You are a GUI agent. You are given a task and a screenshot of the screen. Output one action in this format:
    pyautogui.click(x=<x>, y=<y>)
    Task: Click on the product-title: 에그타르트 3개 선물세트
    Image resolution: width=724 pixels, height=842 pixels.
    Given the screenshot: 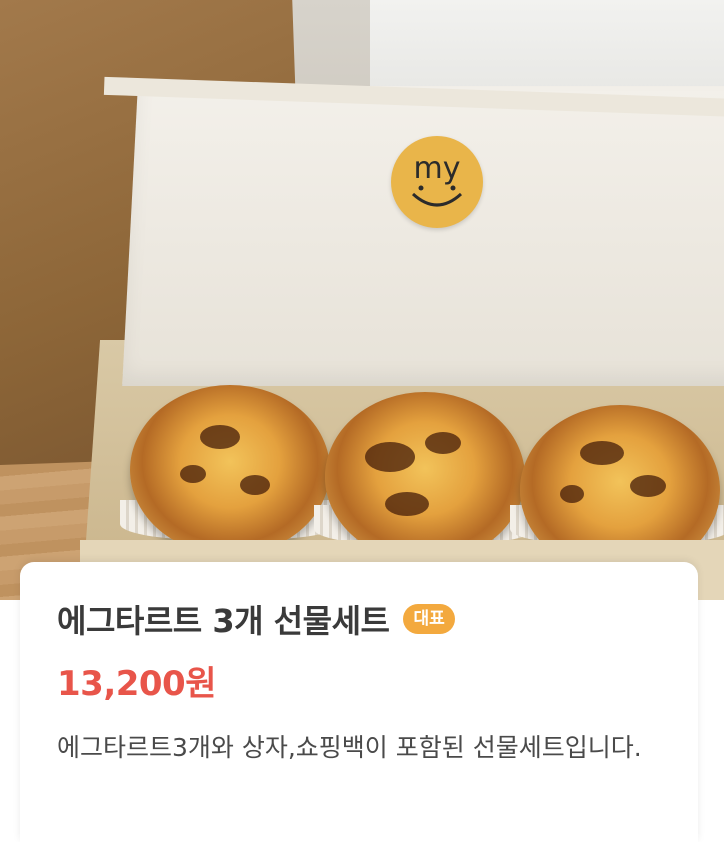 What is the action you would take?
    pyautogui.click(x=223, y=621)
    